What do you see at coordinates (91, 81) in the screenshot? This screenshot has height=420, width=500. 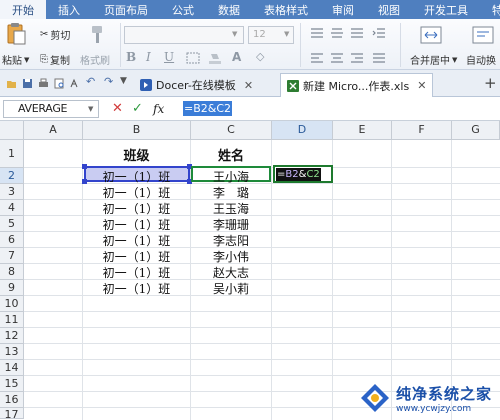 I see `undo-icon: ↶` at bounding box center [91, 81].